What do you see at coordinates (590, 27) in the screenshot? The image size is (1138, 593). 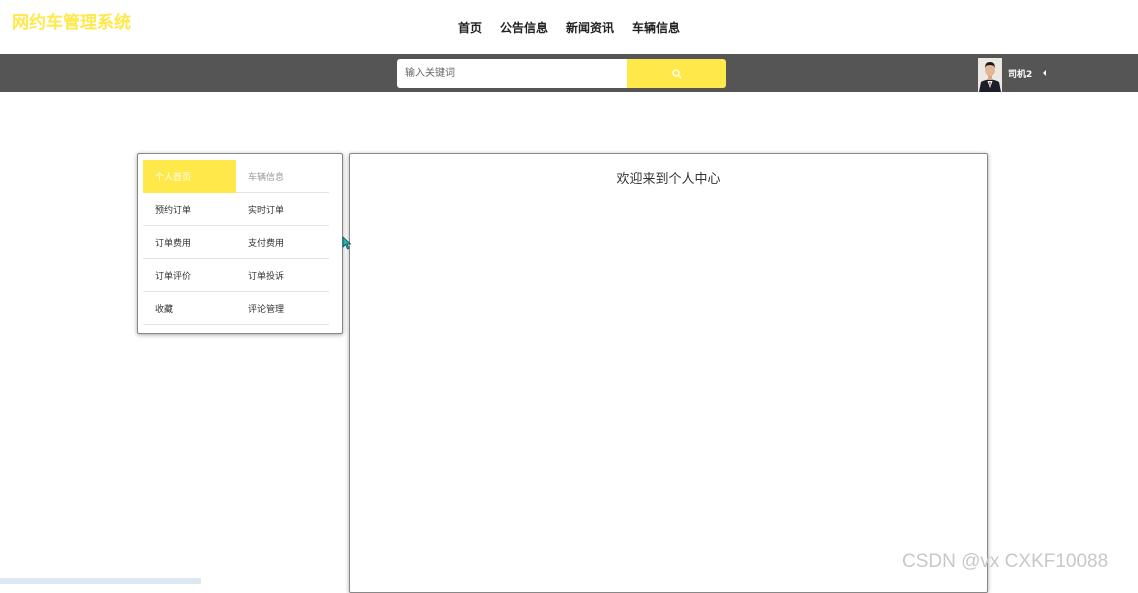 I see `nav-news: 新闻资讯` at bounding box center [590, 27].